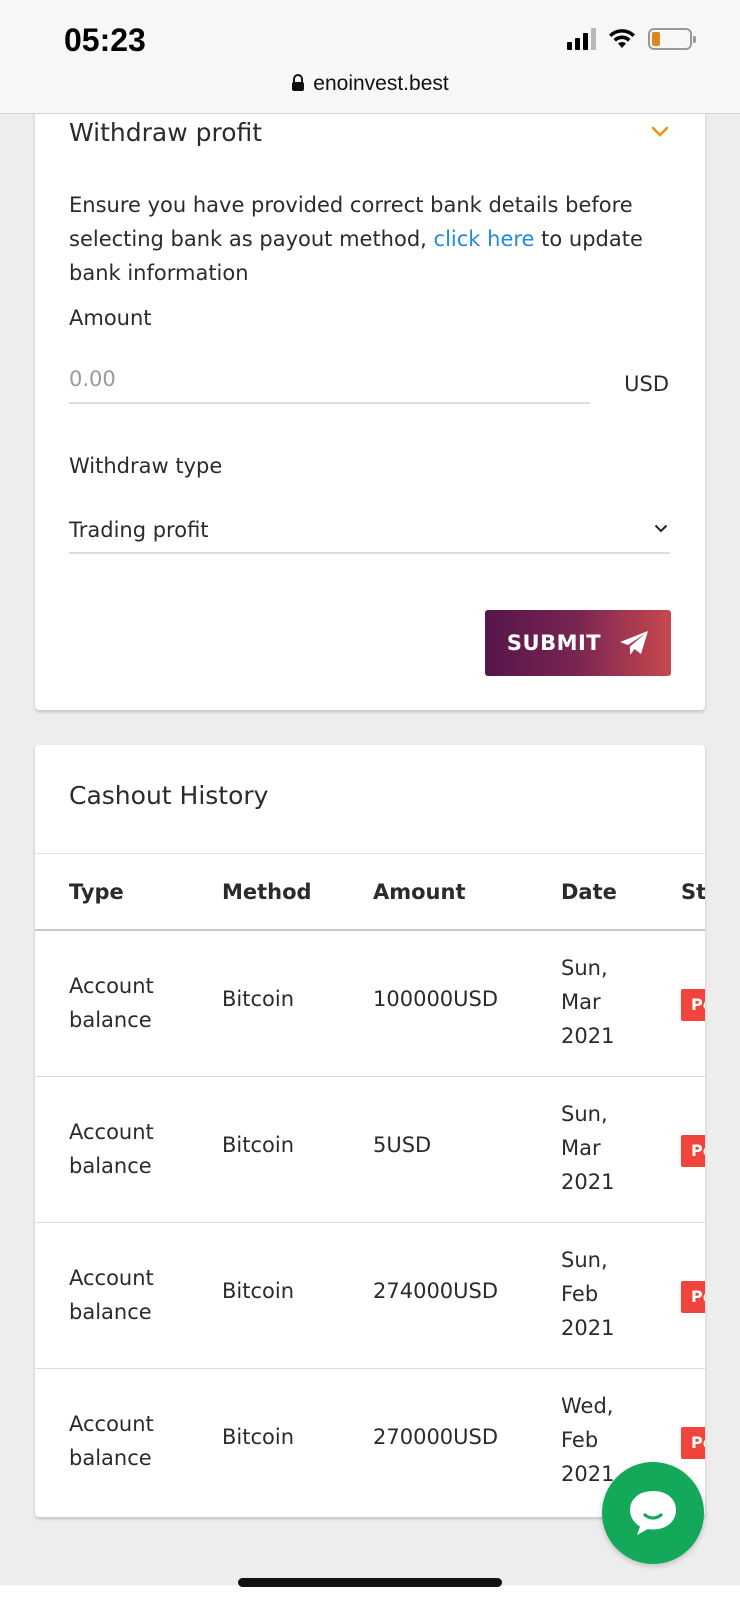  What do you see at coordinates (110, 318) in the screenshot?
I see `amount-label: Amount` at bounding box center [110, 318].